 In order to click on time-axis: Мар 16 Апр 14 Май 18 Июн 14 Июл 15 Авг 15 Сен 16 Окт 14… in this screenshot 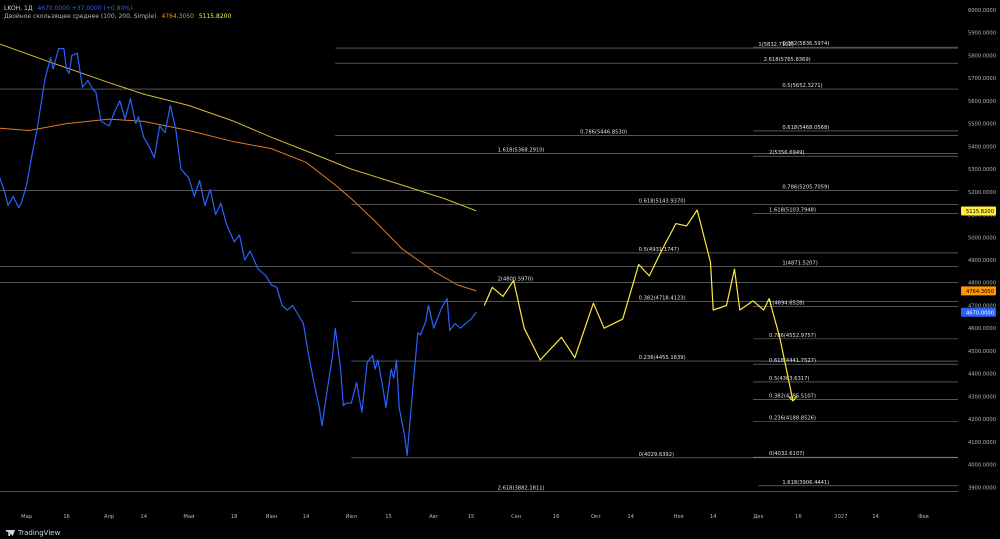, I will do `click(475, 516)`.